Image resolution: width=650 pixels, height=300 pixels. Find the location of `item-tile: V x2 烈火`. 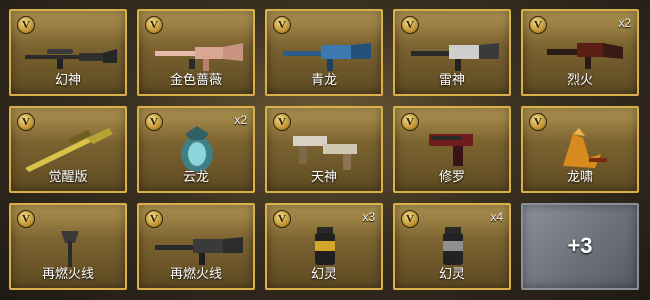

item-tile: V x2 烈火 is located at coordinates (580, 52).